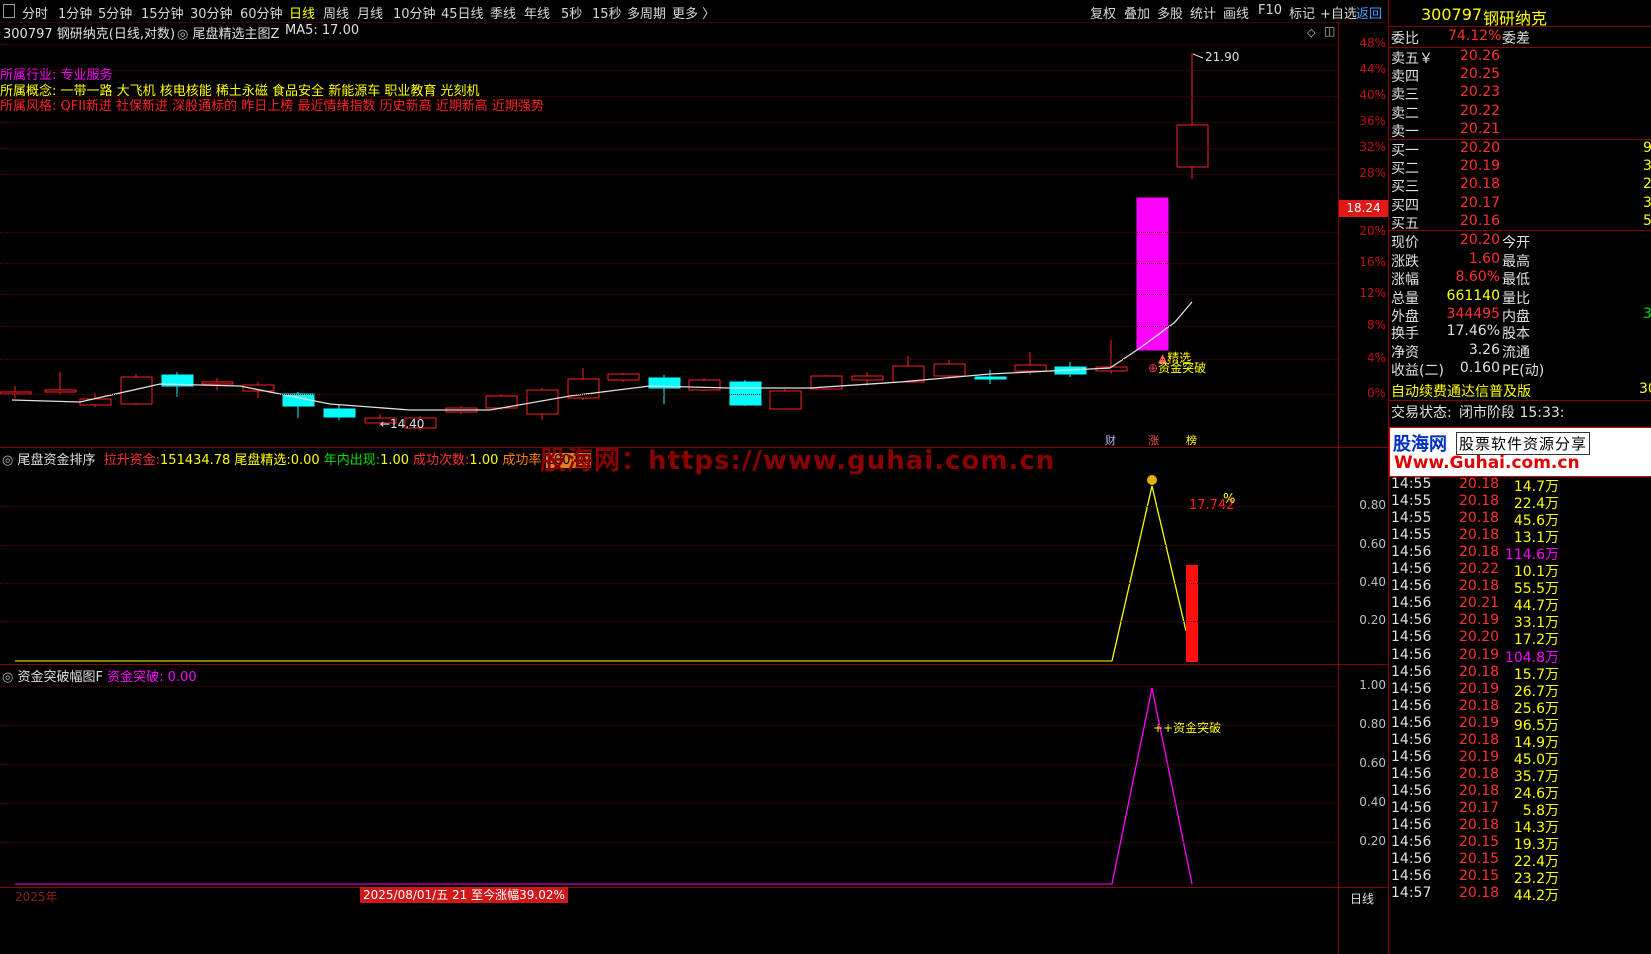 This screenshot has height=954, width=1651. What do you see at coordinates (607, 12) in the screenshot?
I see `tab-14: 15秒` at bounding box center [607, 12].